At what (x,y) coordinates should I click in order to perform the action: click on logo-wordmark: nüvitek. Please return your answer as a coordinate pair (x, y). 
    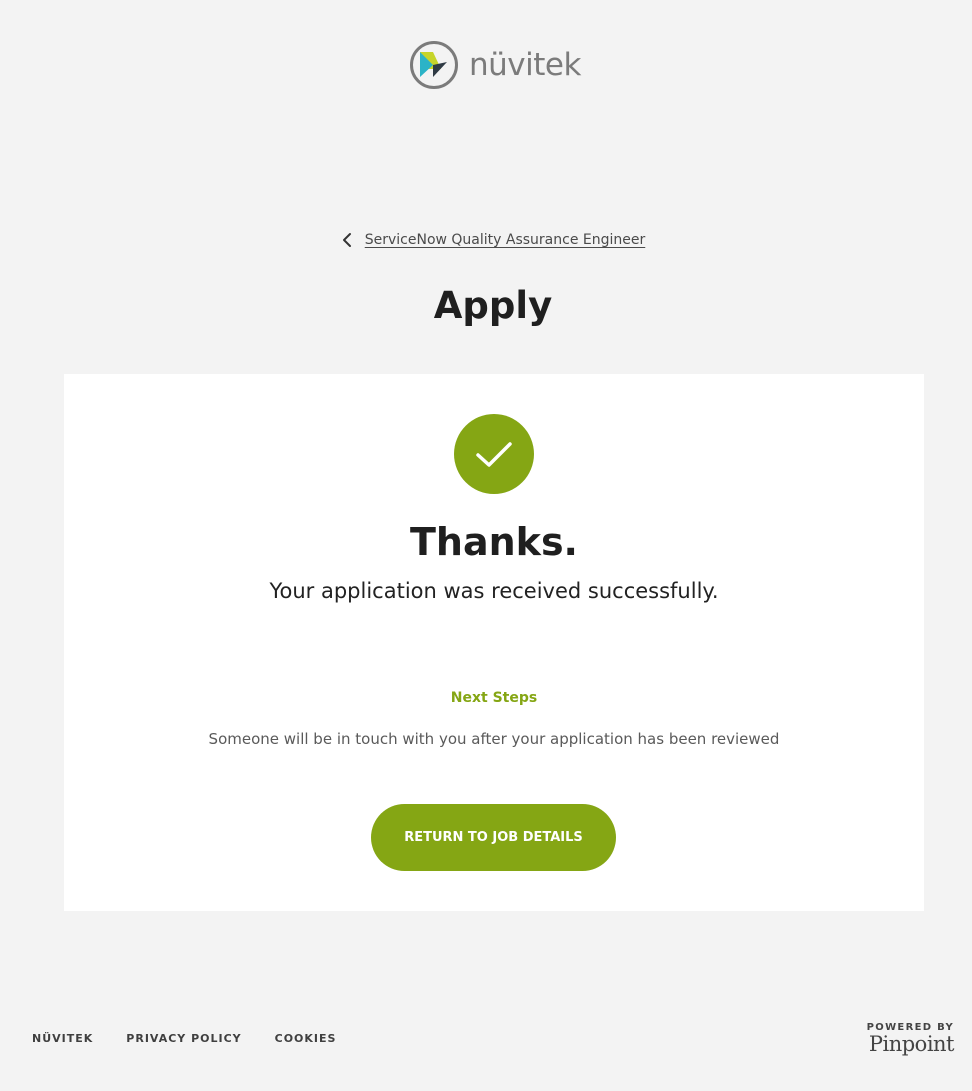
    Looking at the image, I should click on (525, 64).